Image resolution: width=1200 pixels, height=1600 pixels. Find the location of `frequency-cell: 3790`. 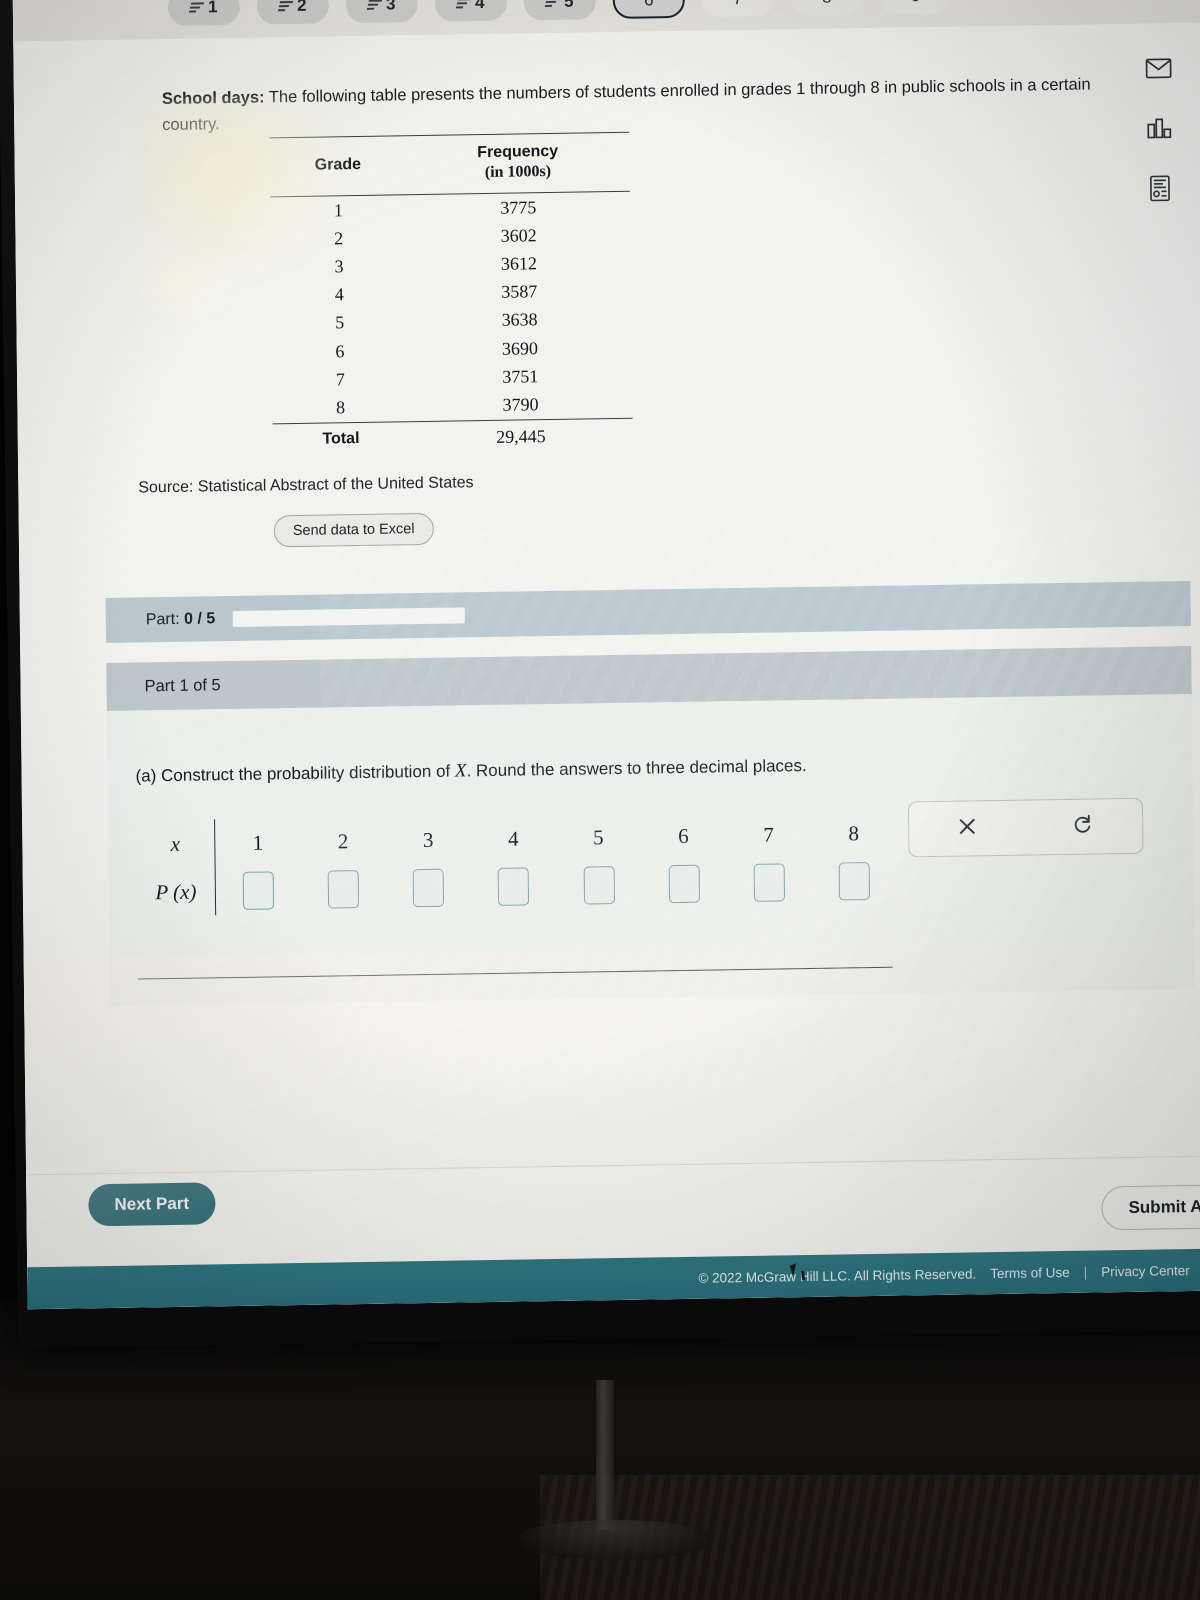

frequency-cell: 3790 is located at coordinates (520, 404).